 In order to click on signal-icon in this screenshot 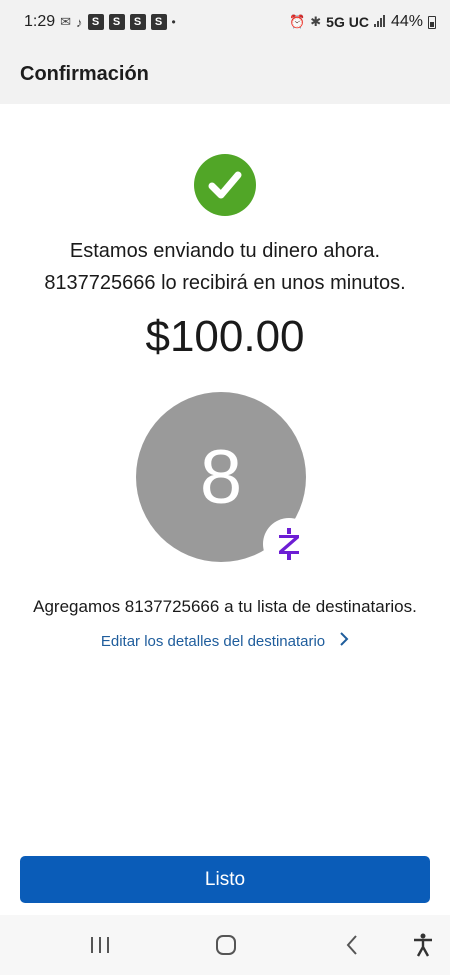, I will do `click(379, 22)`.